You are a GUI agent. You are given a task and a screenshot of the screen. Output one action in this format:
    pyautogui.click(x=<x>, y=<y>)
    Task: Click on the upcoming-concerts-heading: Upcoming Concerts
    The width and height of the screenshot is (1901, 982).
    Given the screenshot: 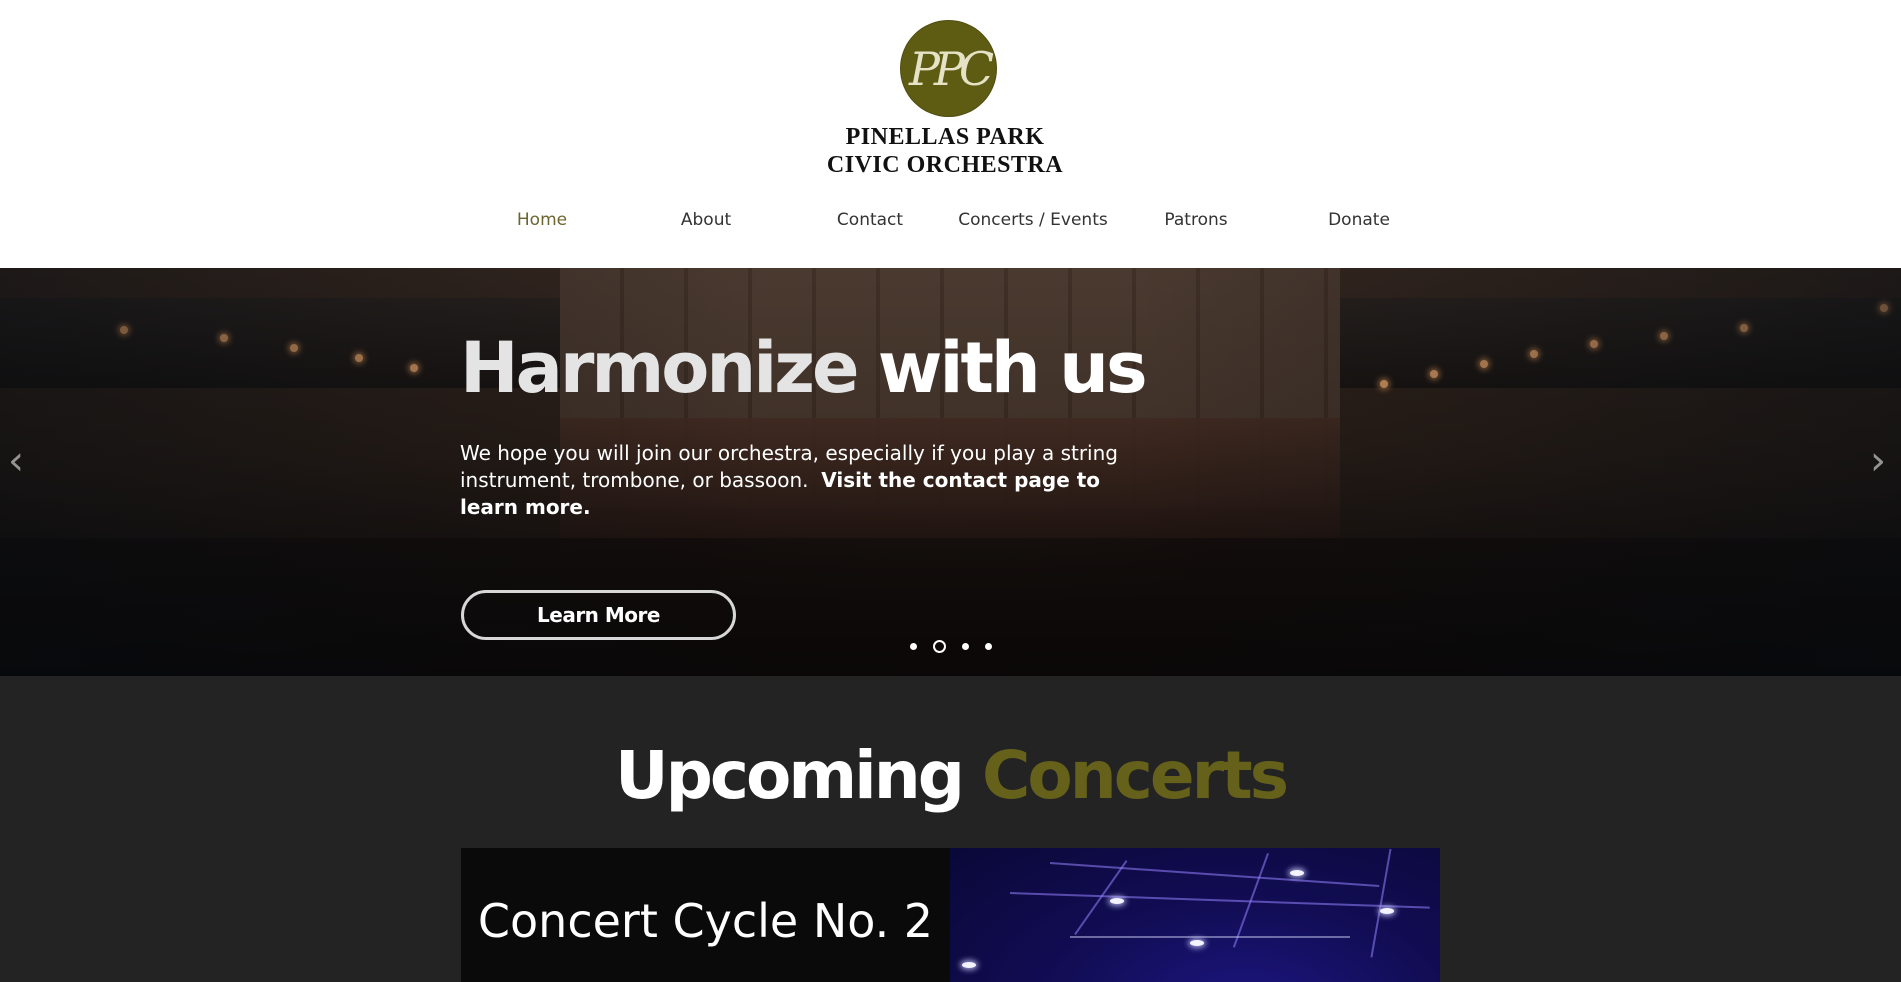 What is the action you would take?
    pyautogui.click(x=950, y=776)
    